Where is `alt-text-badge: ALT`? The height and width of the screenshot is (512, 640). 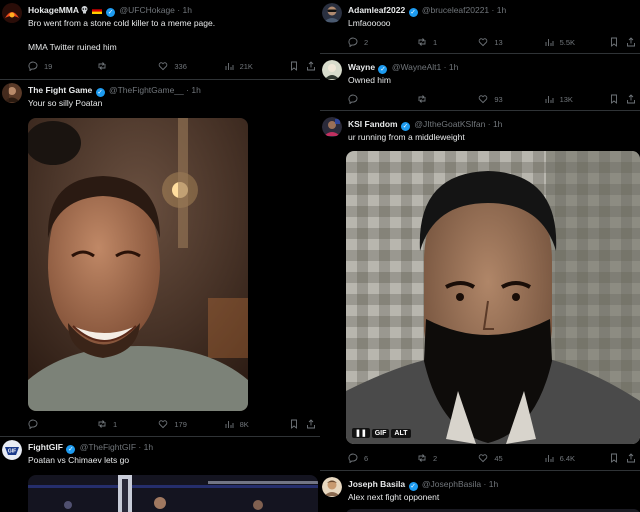
alt-text-badge: ALT is located at coordinates (401, 433).